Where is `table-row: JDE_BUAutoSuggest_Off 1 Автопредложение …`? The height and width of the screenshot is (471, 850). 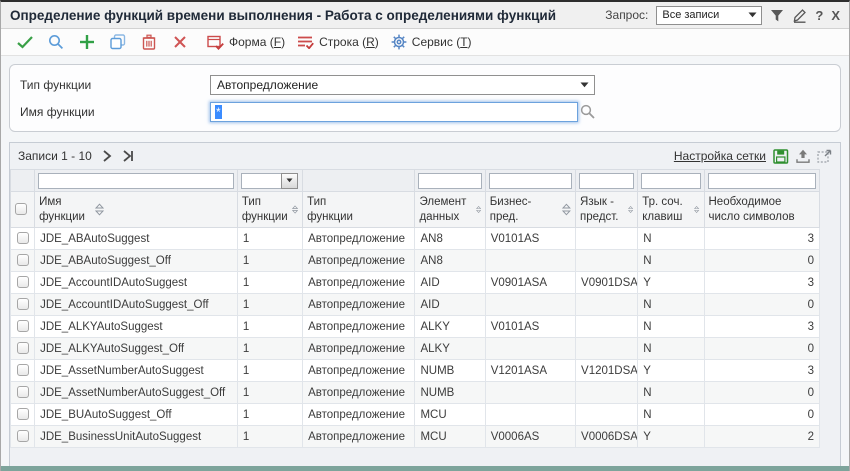 table-row: JDE_BUAutoSuggest_Off 1 Автопредложение … is located at coordinates (415, 414).